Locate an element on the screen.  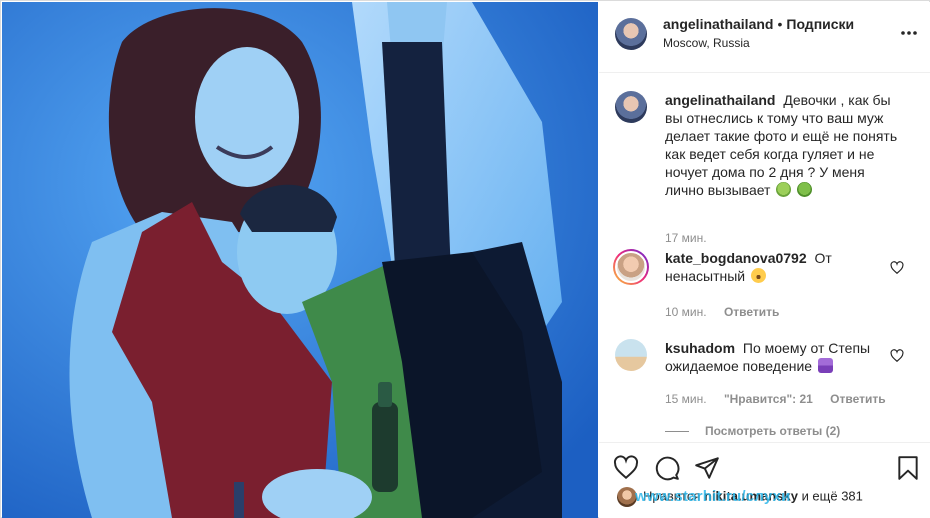
header-user-line: angelinathailand • Подписки is located at coordinates (758, 24).